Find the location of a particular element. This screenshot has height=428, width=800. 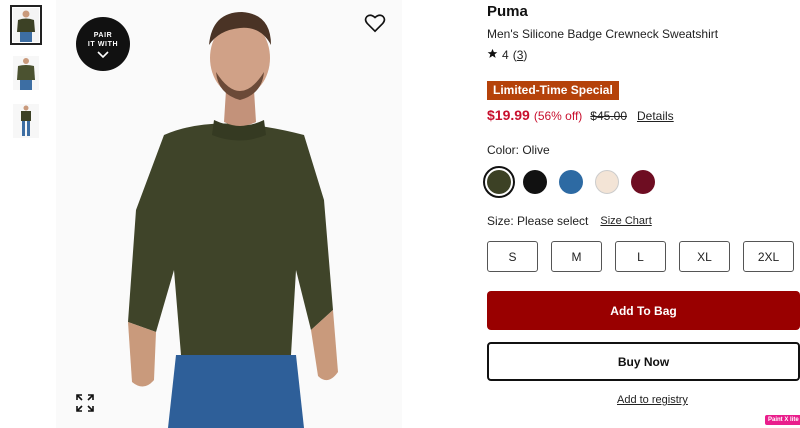

color-swatch-burgundy is located at coordinates (643, 182).